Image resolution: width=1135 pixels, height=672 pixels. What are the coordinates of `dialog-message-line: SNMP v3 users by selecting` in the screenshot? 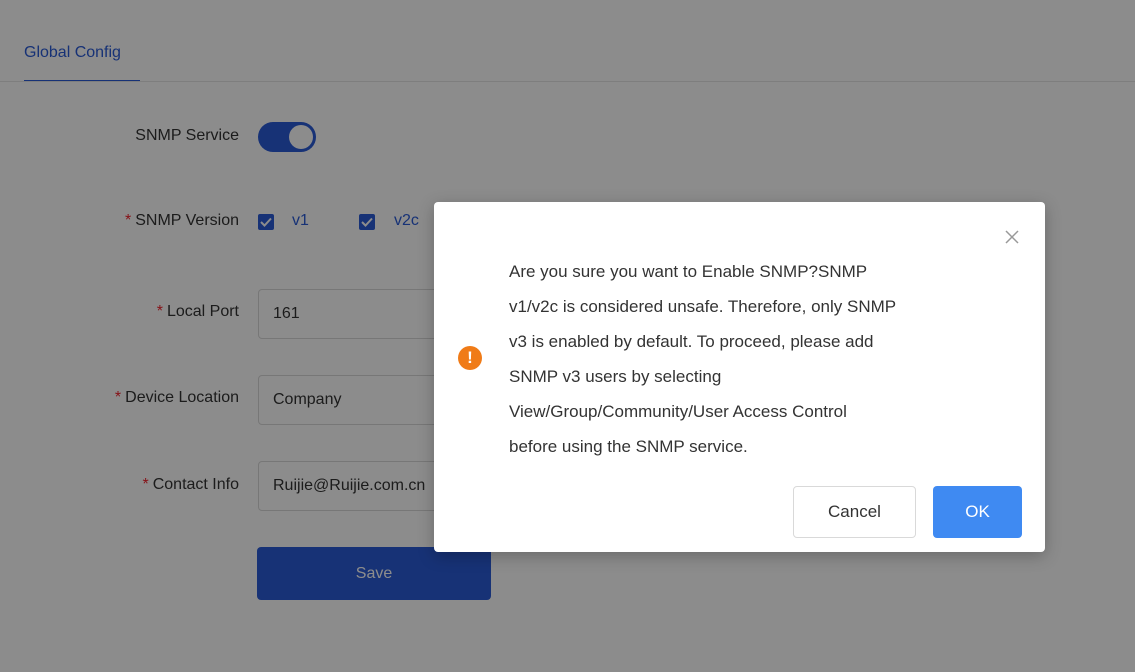 It's located at (615, 376).